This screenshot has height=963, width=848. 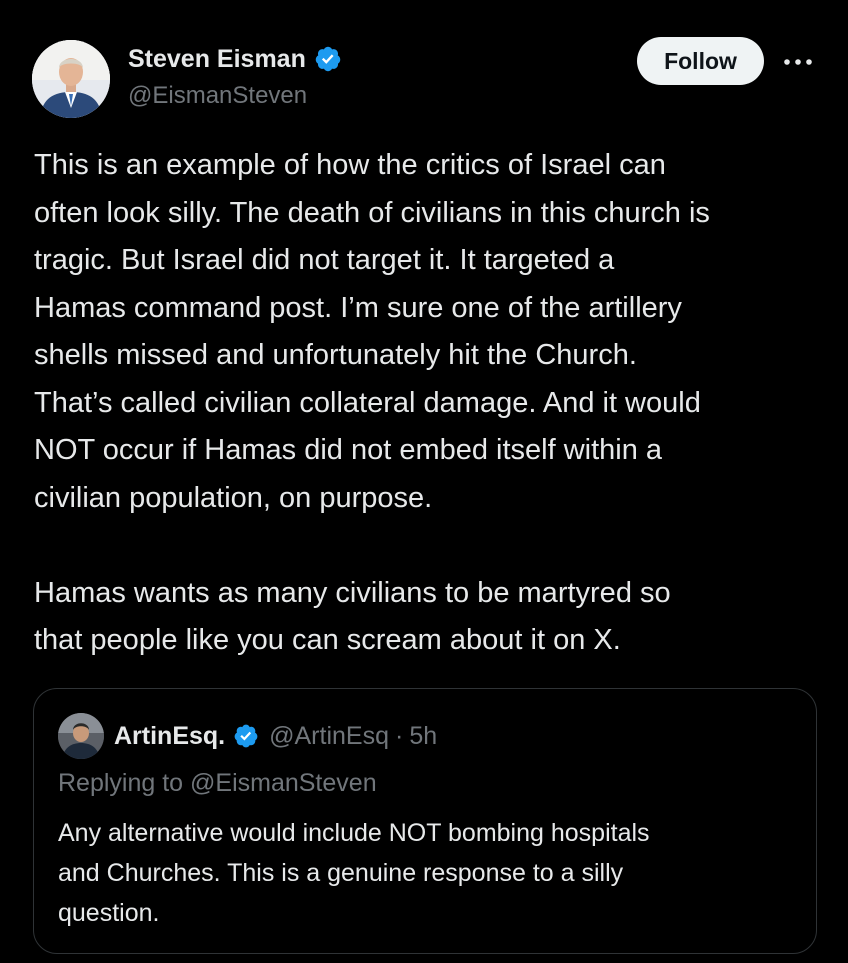 I want to click on quote-handle: @ArtinEsq, so click(x=329, y=736).